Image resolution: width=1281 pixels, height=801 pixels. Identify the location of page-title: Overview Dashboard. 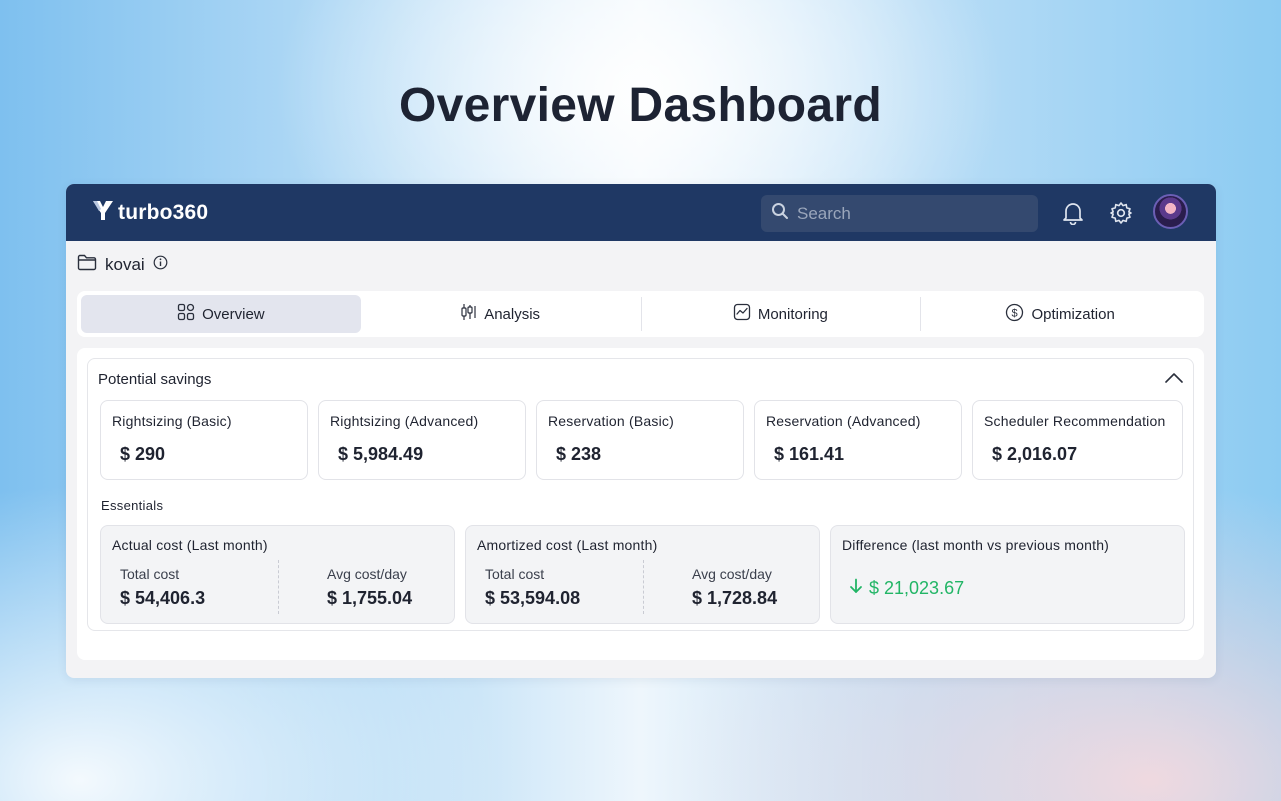
(640, 105).